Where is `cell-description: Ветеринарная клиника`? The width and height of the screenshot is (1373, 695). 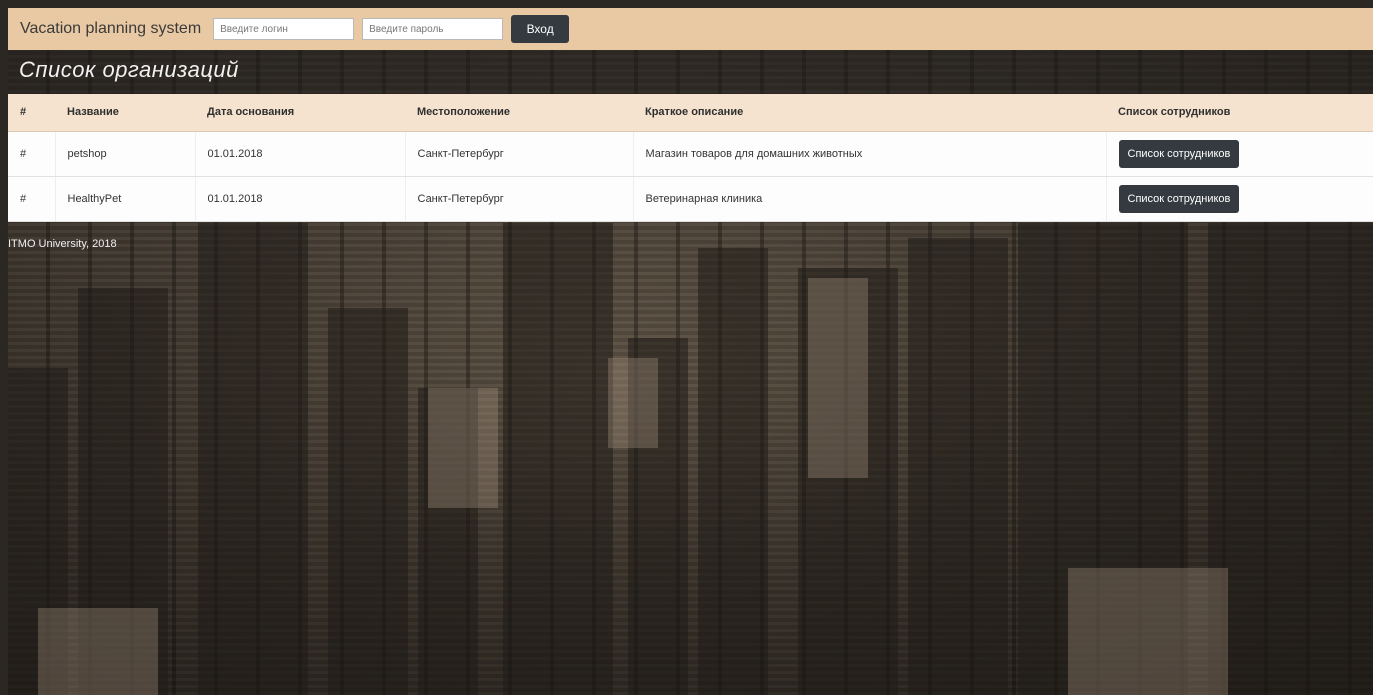 cell-description: Ветеринарная клиника is located at coordinates (869, 199).